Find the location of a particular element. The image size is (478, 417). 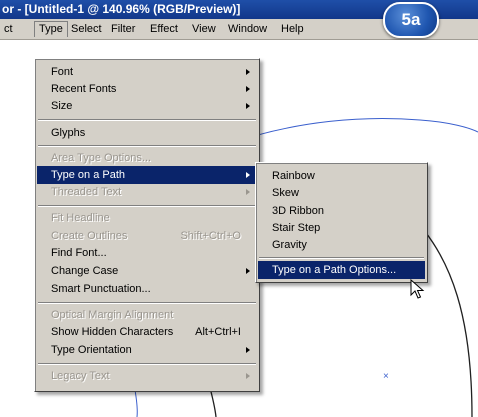

menu-item-recent-fonts: Recent Fonts is located at coordinates (147, 89).